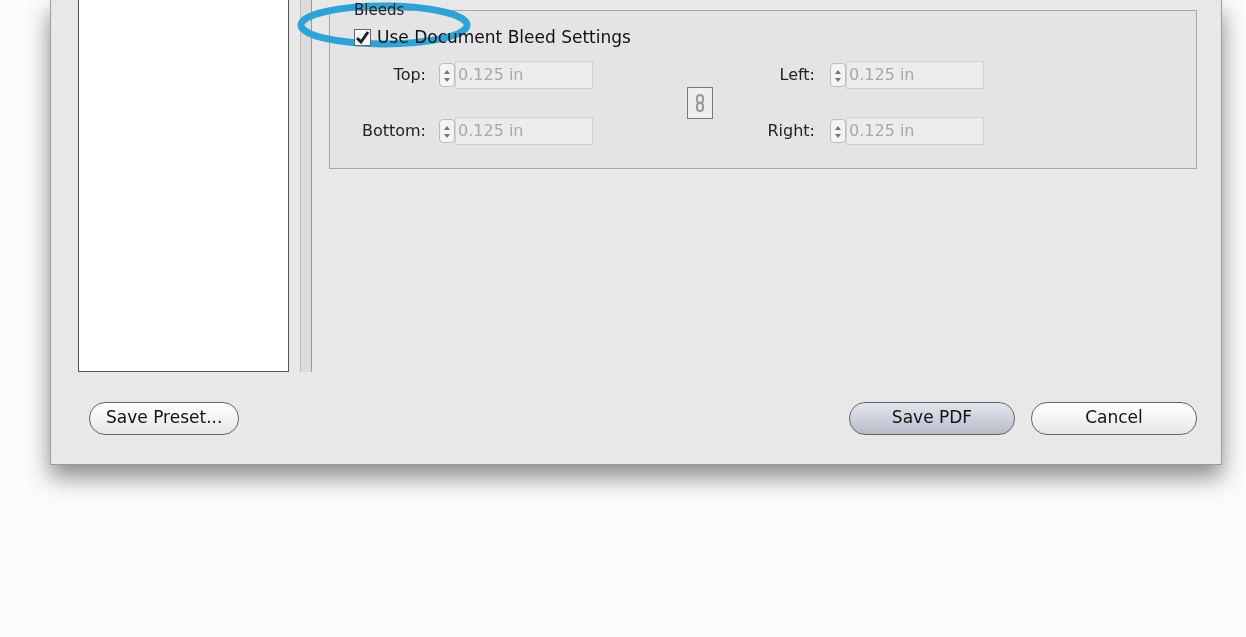 This screenshot has height=637, width=1246. Describe the element at coordinates (1114, 418) in the screenshot. I see `cancel-button: Cancel` at that location.